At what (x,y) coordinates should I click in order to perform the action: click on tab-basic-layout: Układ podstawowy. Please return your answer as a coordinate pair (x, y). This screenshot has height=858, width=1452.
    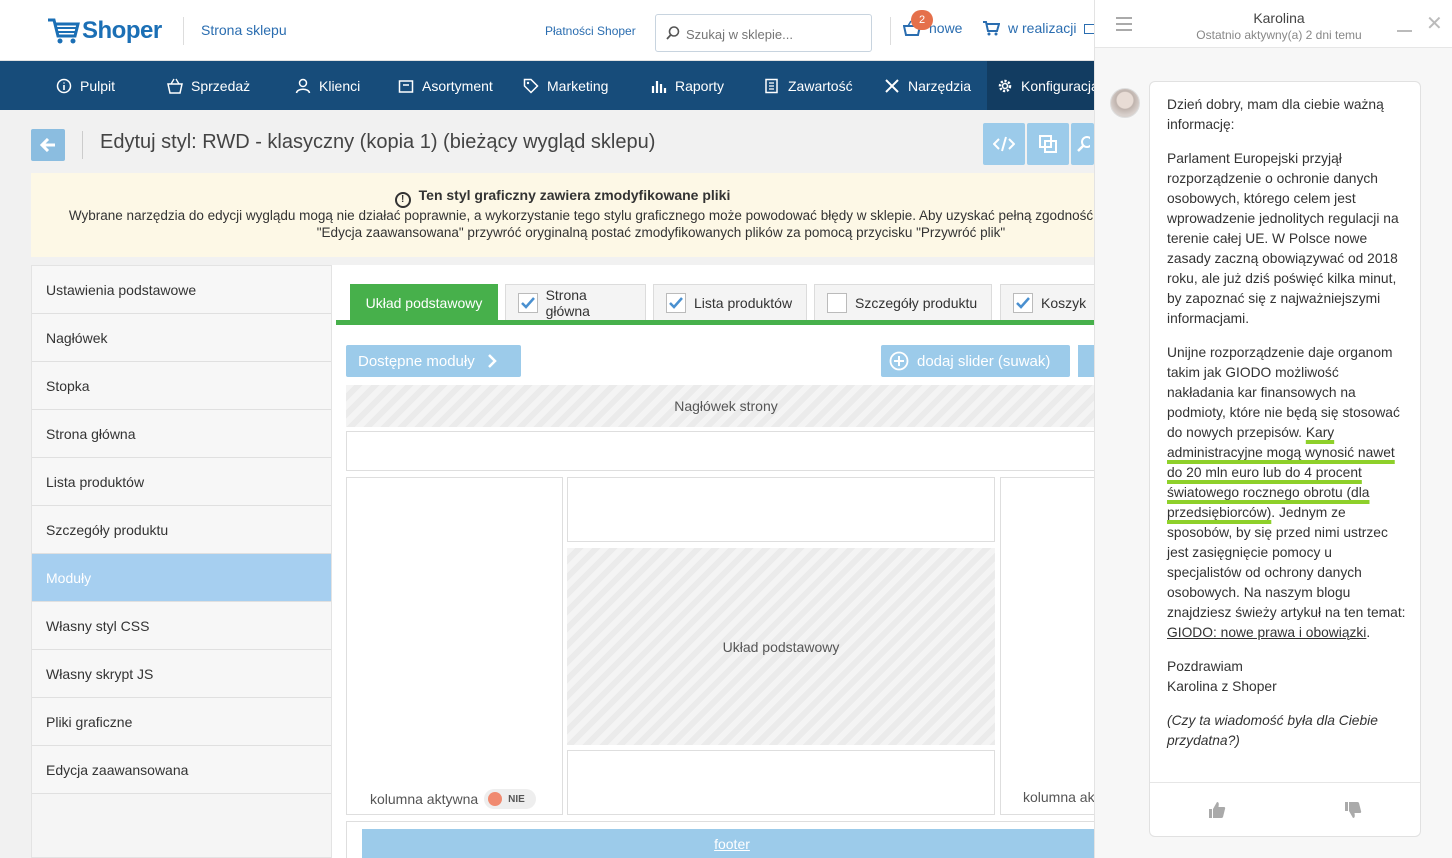
    Looking at the image, I should click on (424, 302).